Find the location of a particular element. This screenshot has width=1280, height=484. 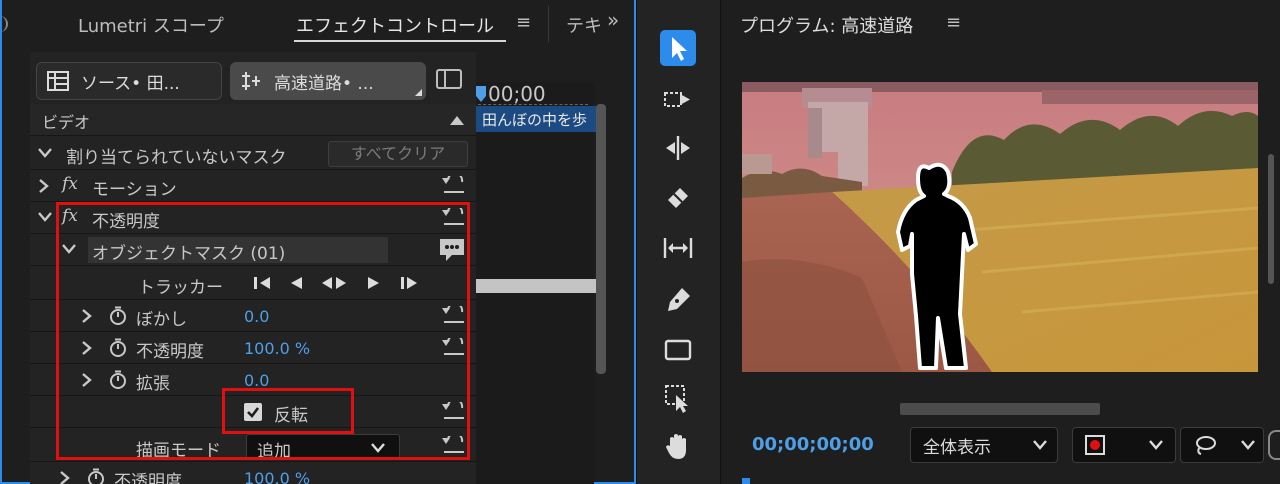

zoom-select: 全体表示 is located at coordinates (984, 445).